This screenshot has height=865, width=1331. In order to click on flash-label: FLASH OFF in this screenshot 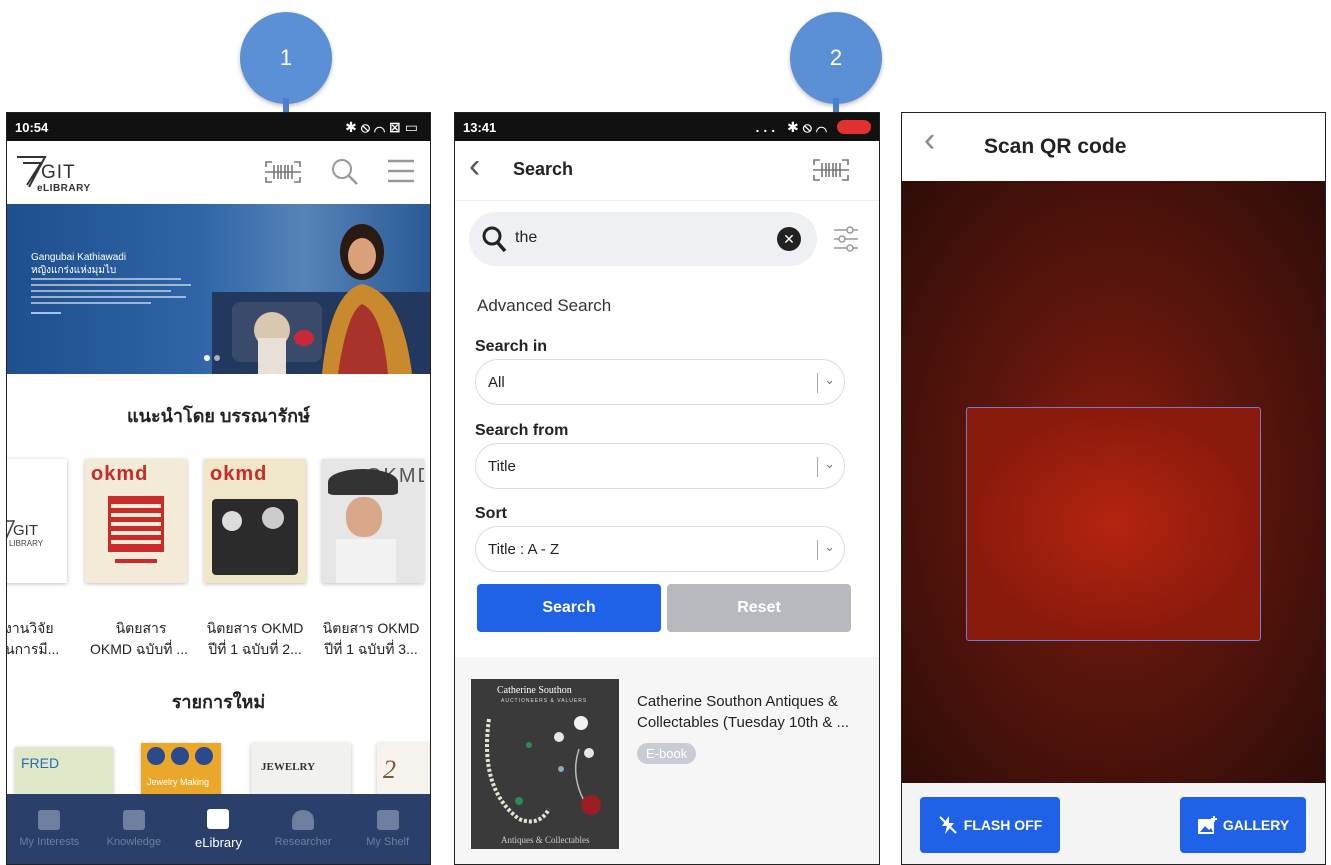, I will do `click(1003, 825)`.